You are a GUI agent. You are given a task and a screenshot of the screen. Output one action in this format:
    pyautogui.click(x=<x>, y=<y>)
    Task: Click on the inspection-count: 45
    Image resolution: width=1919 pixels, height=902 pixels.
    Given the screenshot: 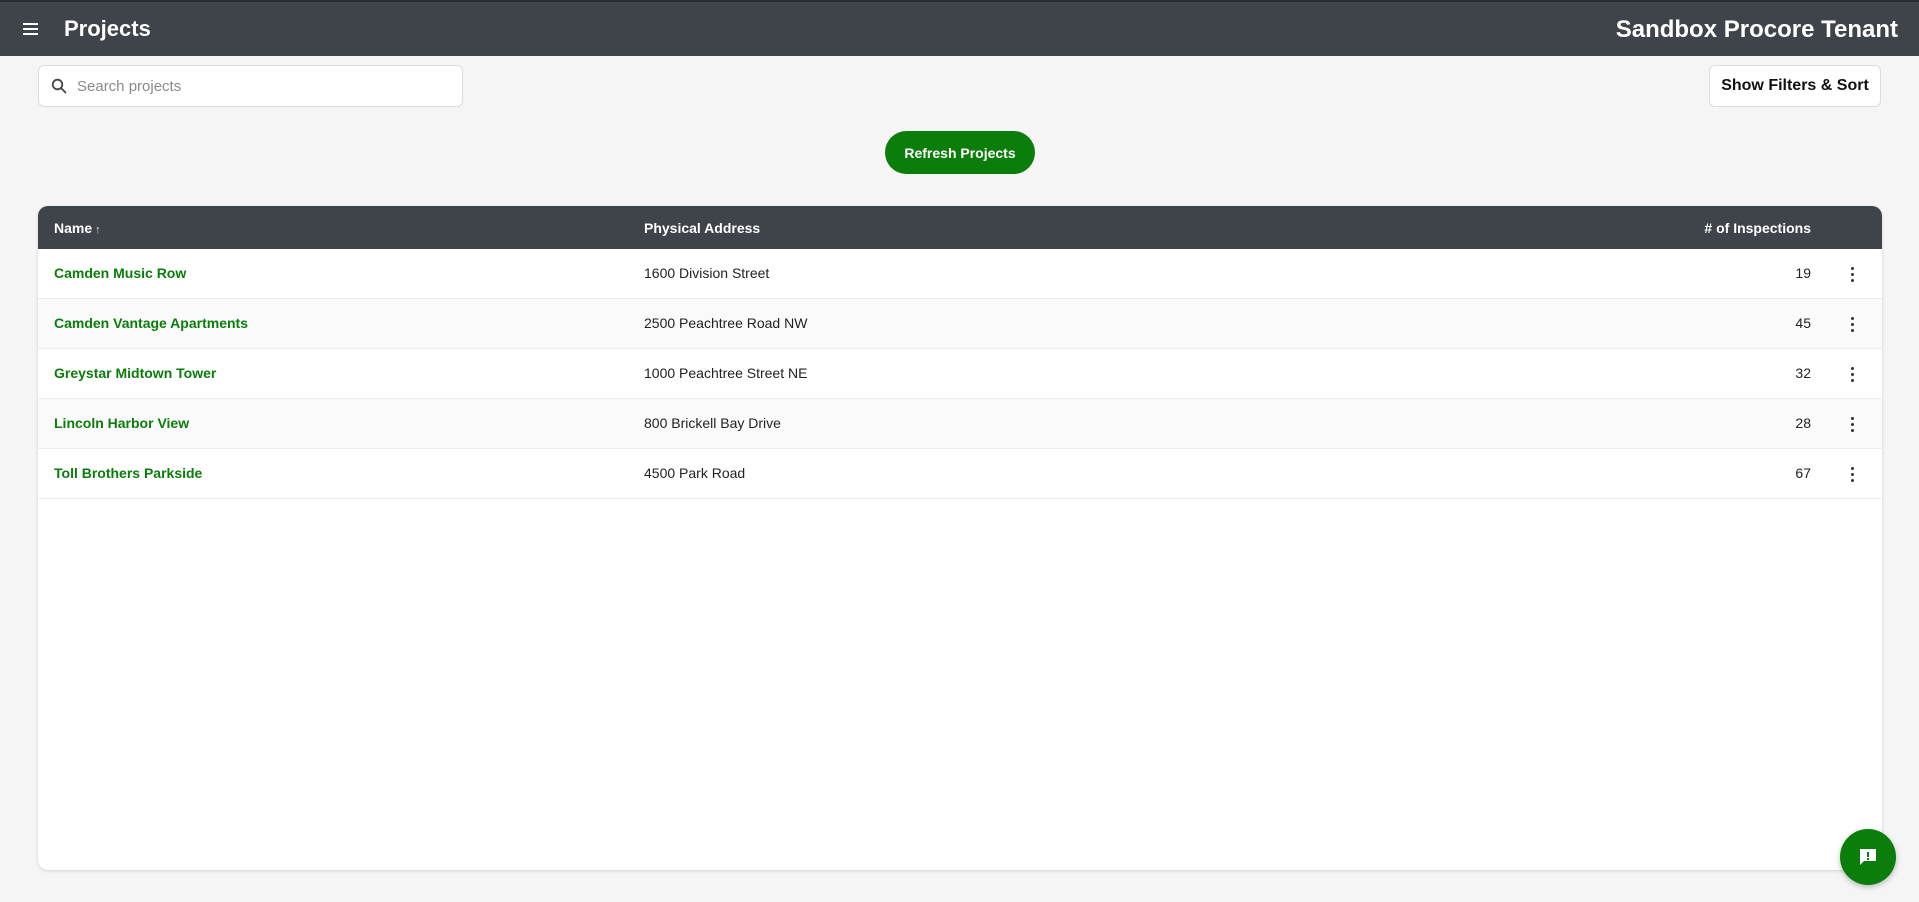 What is the action you would take?
    pyautogui.click(x=1803, y=323)
    